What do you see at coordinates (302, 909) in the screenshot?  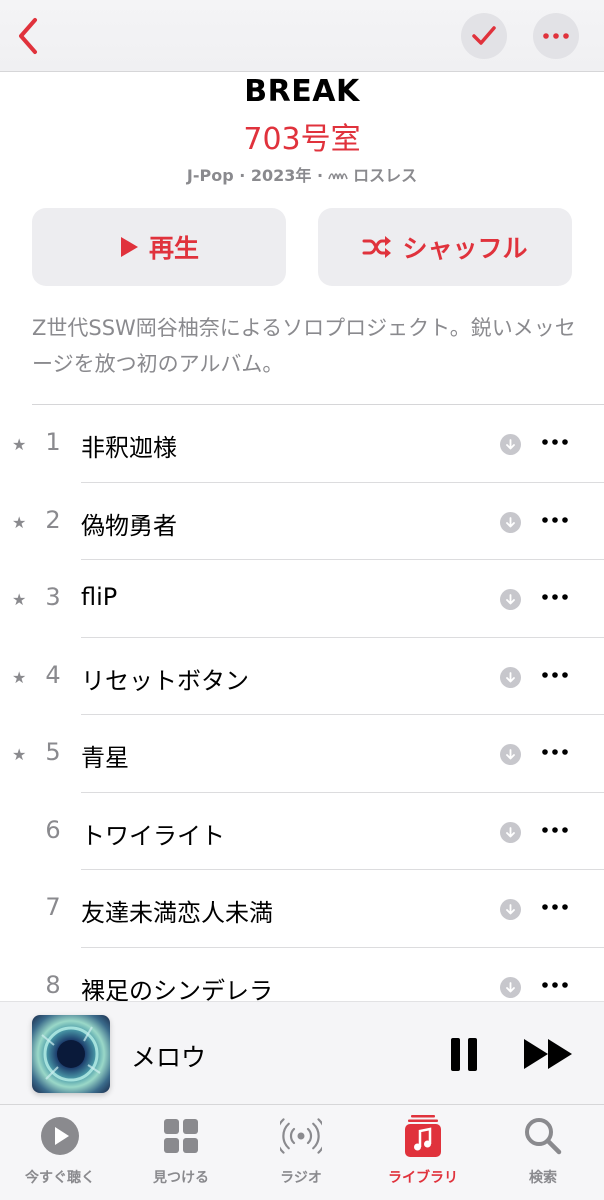 I see `track-row: 7 友達未満恋人未満` at bounding box center [302, 909].